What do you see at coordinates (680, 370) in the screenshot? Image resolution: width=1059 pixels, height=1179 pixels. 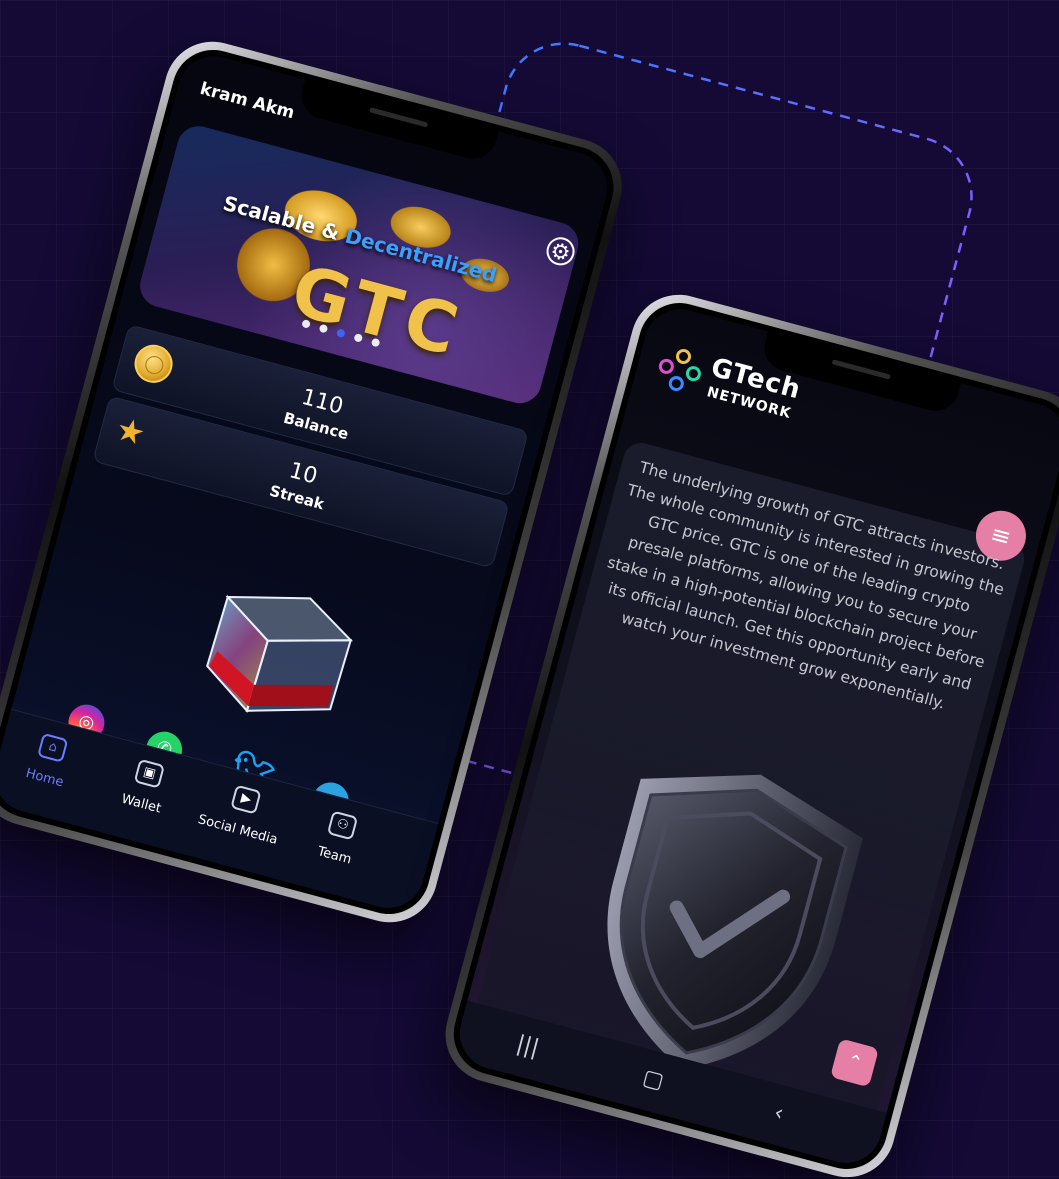 I see `gtech-logo-icon` at bounding box center [680, 370].